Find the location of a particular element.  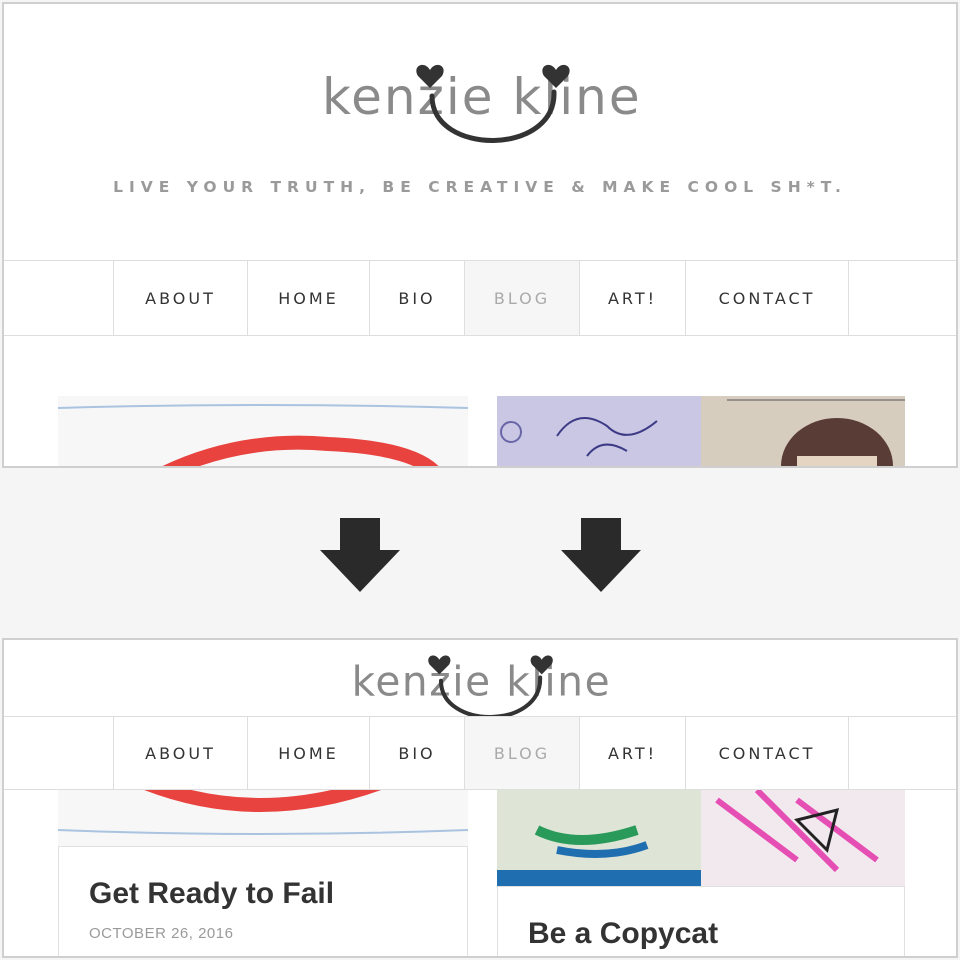

site-logo: kenzie kline is located at coordinates (480, 111).